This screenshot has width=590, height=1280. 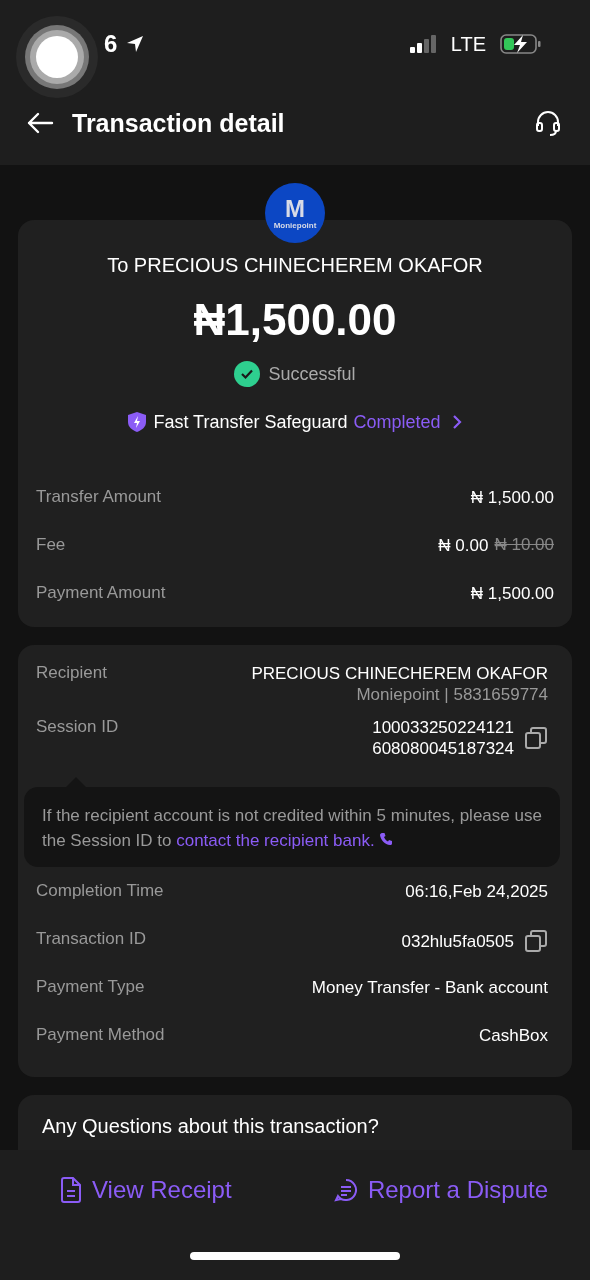 I want to click on back-arrow-icon, so click(x=40, y=123).